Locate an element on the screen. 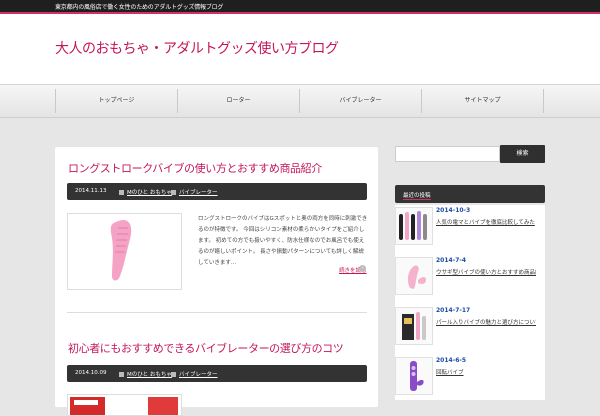 This screenshot has height=416, width=600. post-divider is located at coordinates (217, 312).